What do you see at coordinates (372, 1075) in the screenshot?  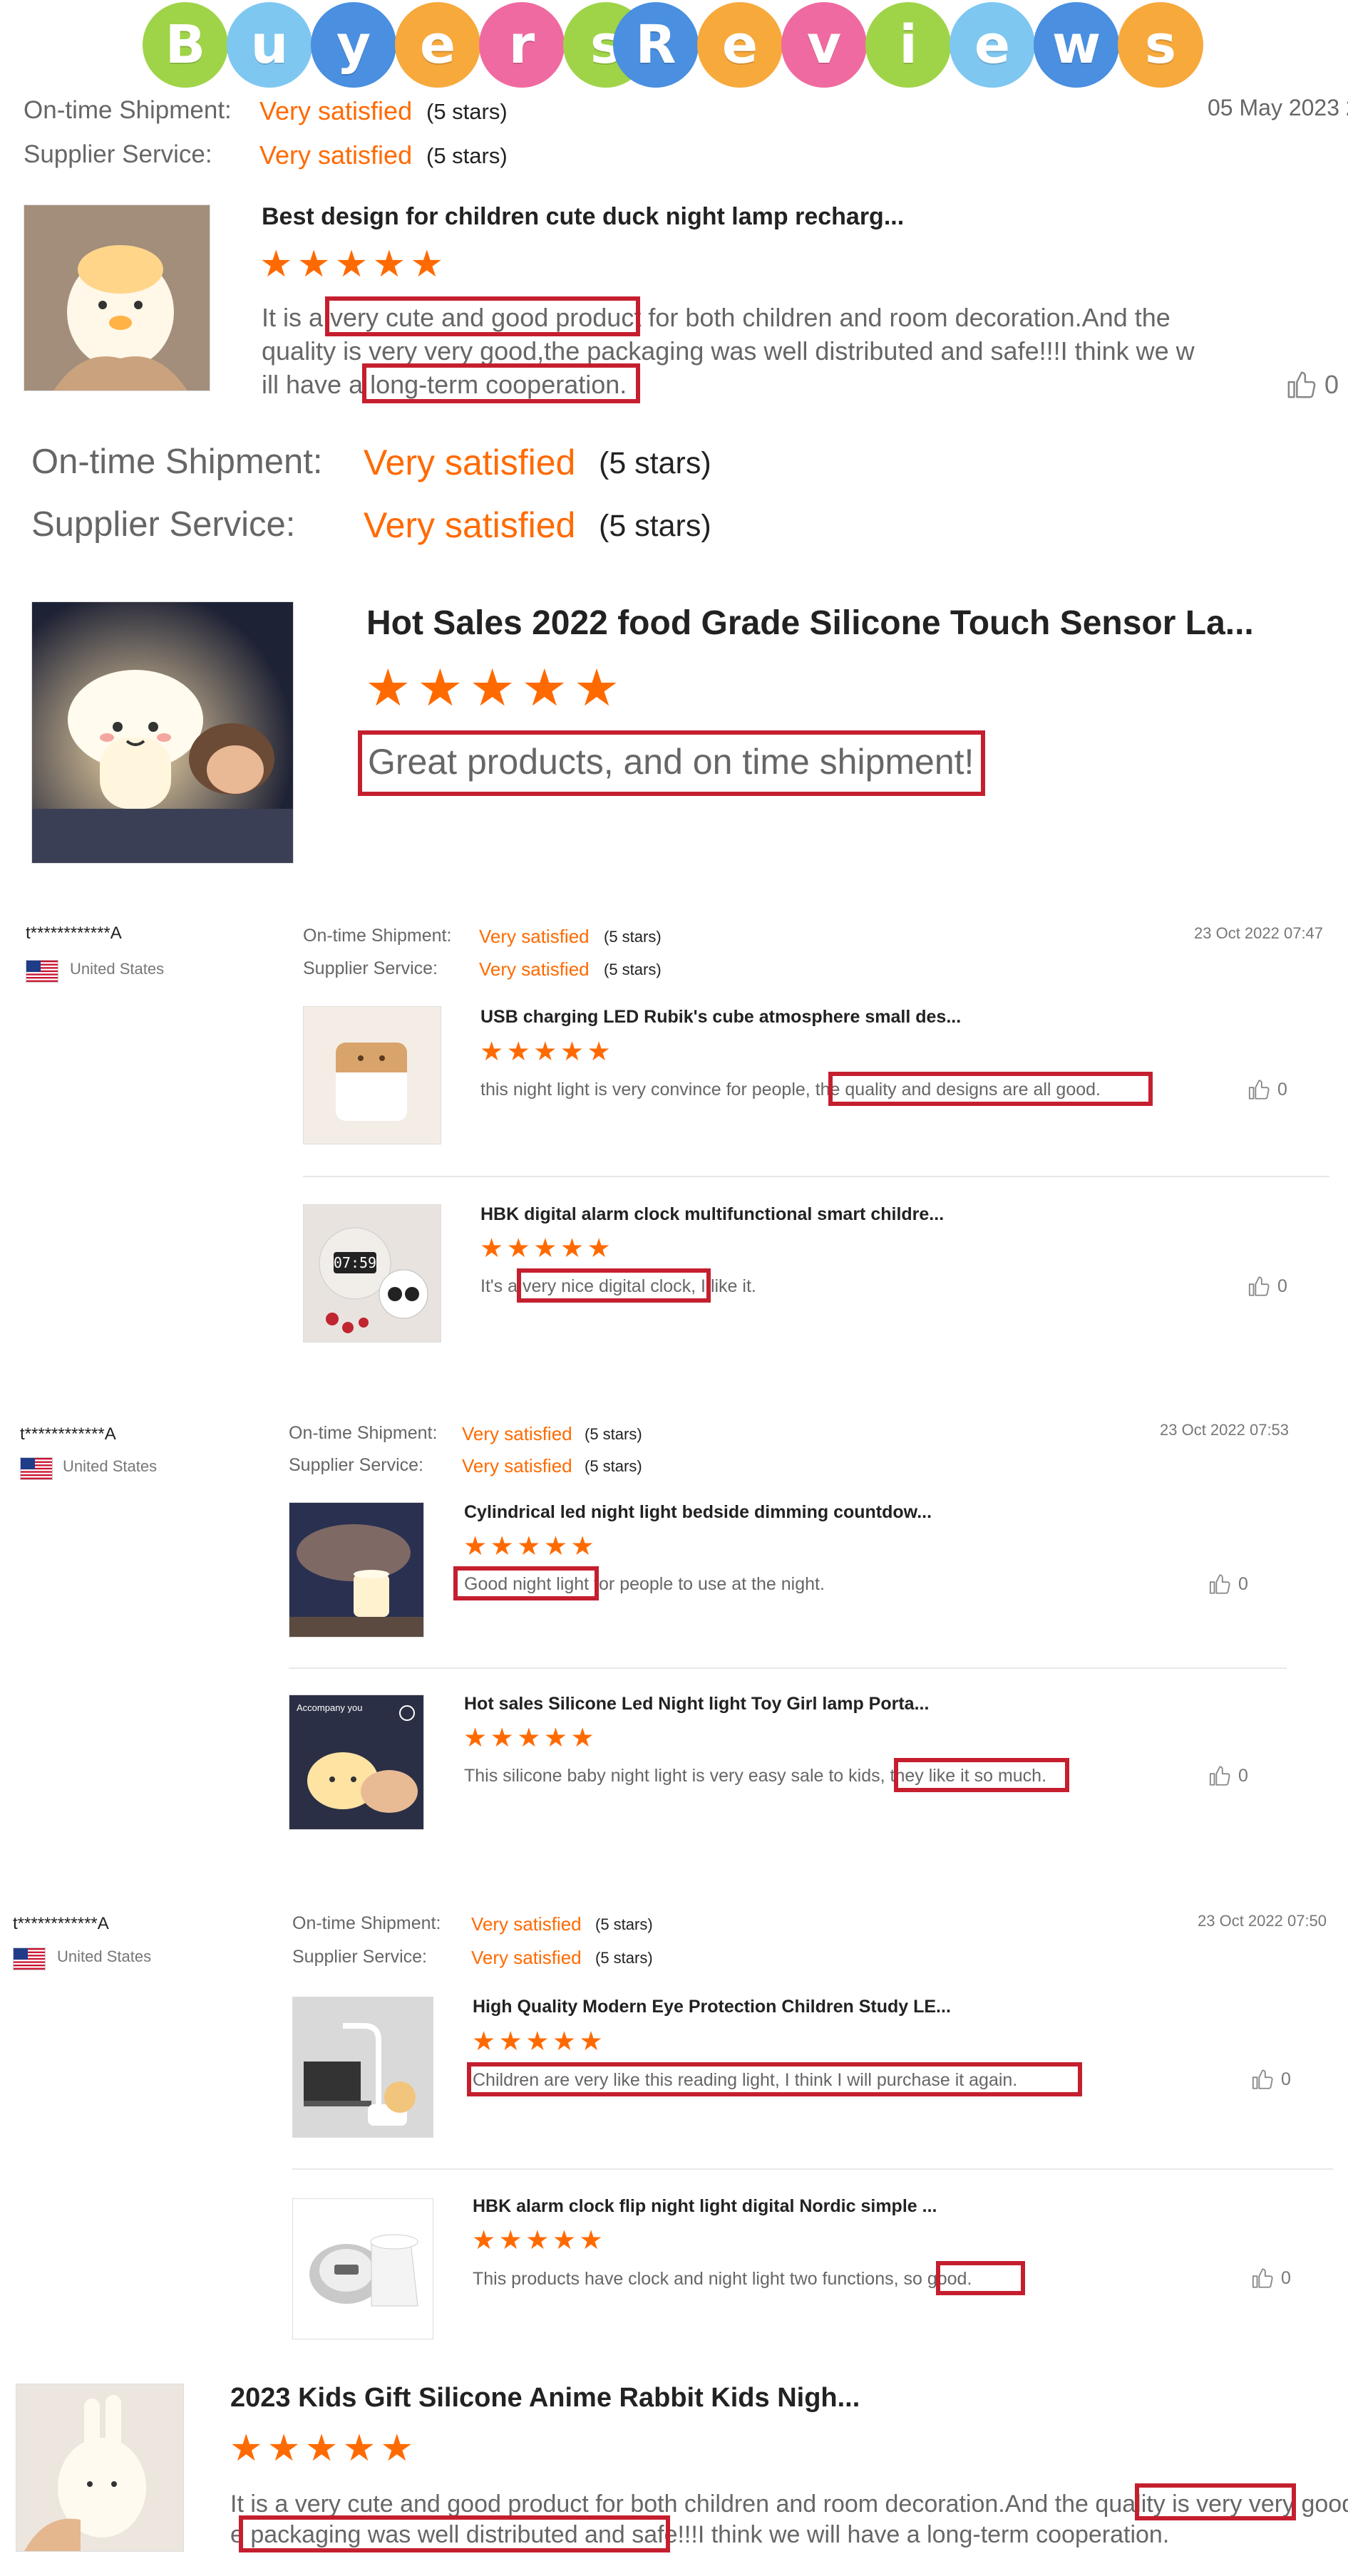 I see `product-thumbnail-cube-light` at bounding box center [372, 1075].